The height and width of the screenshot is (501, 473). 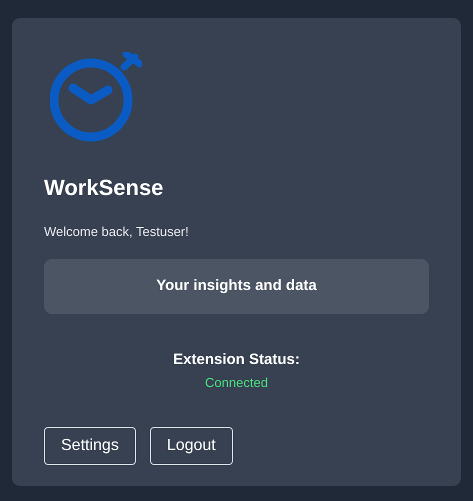 I want to click on status-label: Extension Status:, so click(x=236, y=360).